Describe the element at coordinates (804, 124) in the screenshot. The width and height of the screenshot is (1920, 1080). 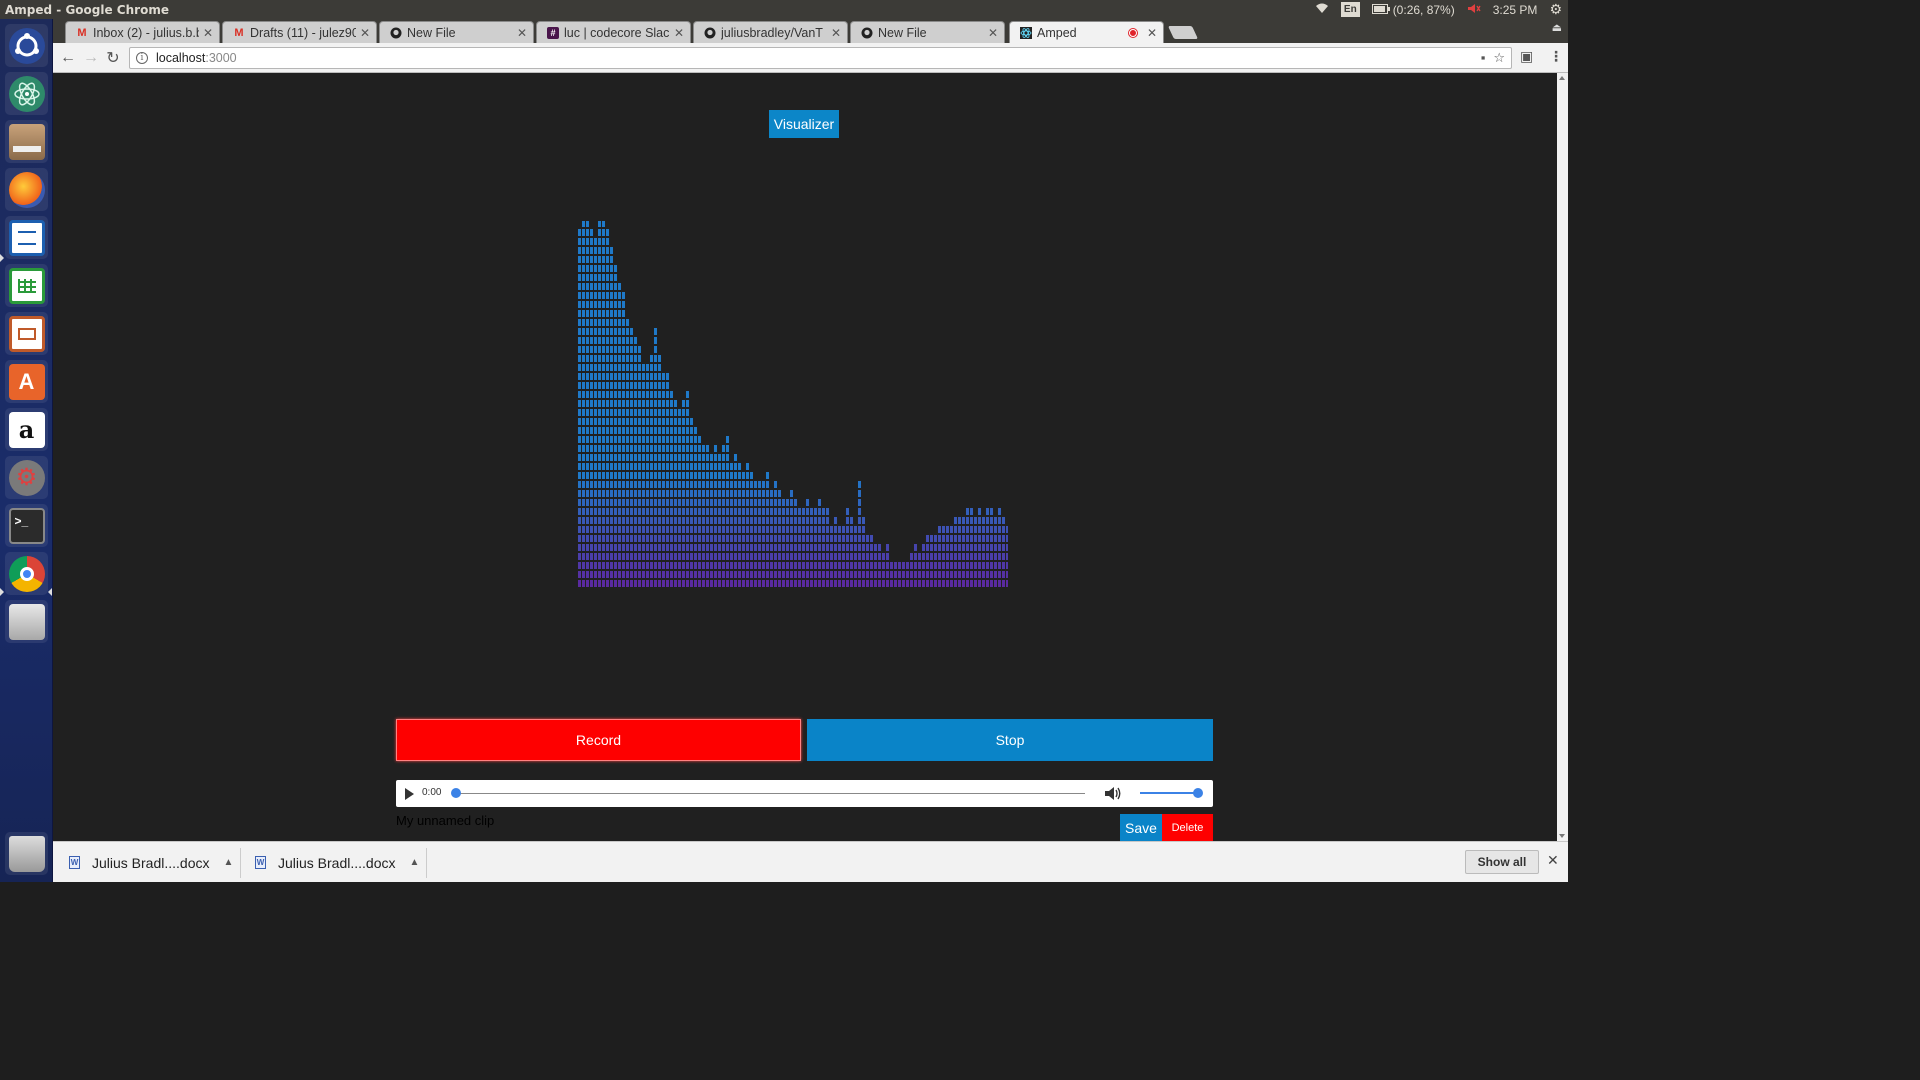
I see `visualizer-button: Visualizer` at that location.